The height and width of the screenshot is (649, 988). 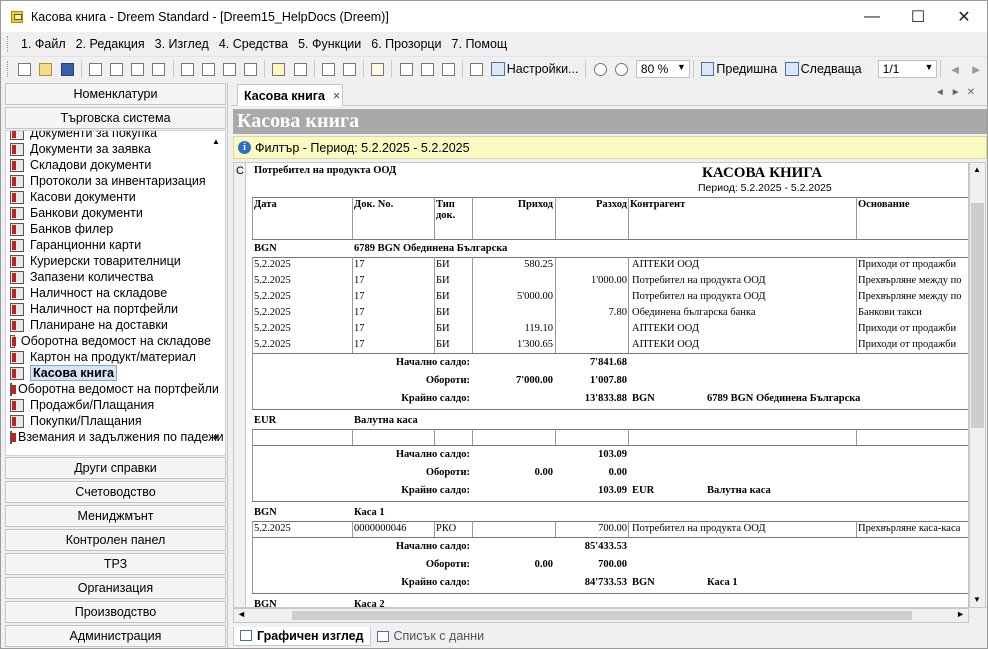 I want to click on menu-edit: 2. Редакция, so click(x=110, y=44).